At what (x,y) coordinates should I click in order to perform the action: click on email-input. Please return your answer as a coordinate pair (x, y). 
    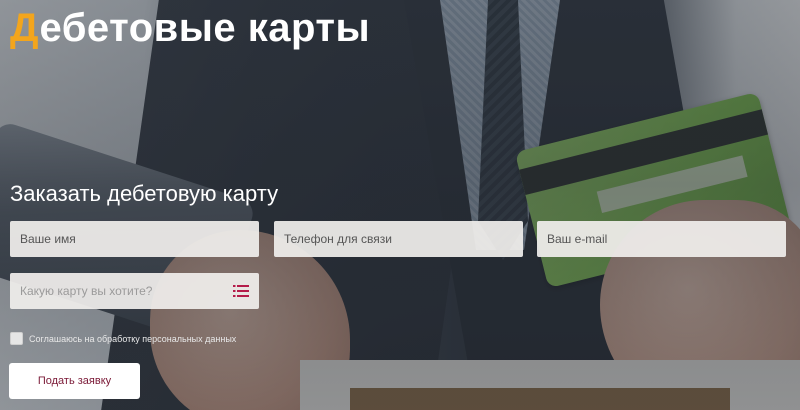
    Looking at the image, I should click on (661, 239).